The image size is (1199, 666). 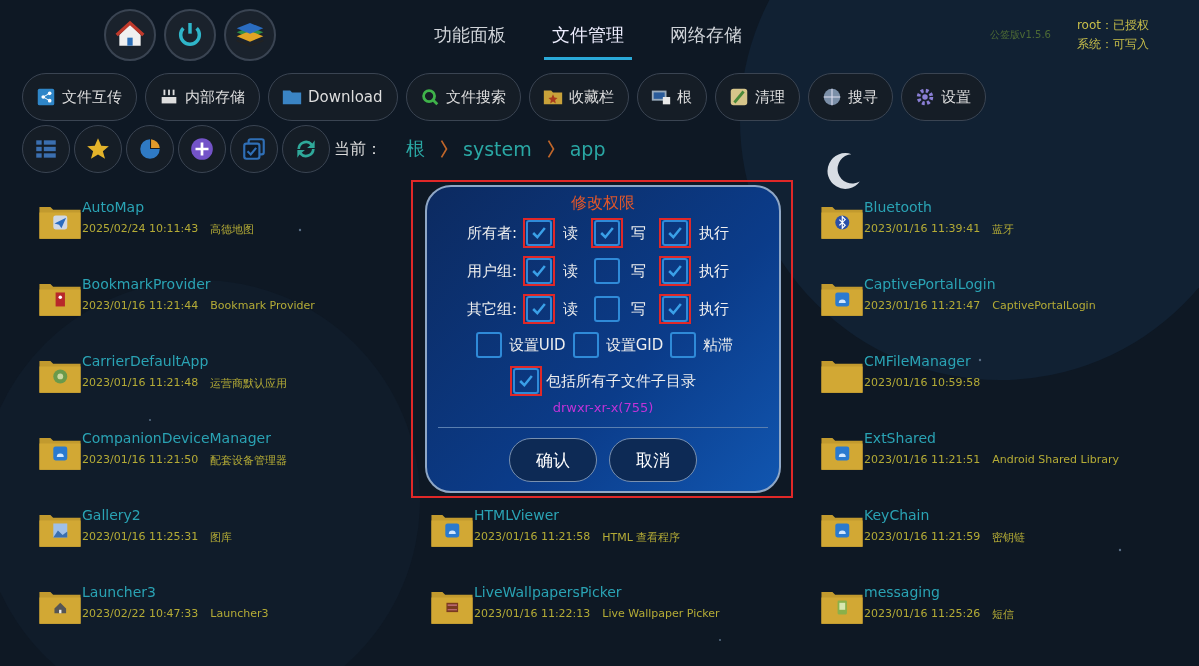 I want to click on file-name: CompanionDeviceManager, so click(x=185, y=438).